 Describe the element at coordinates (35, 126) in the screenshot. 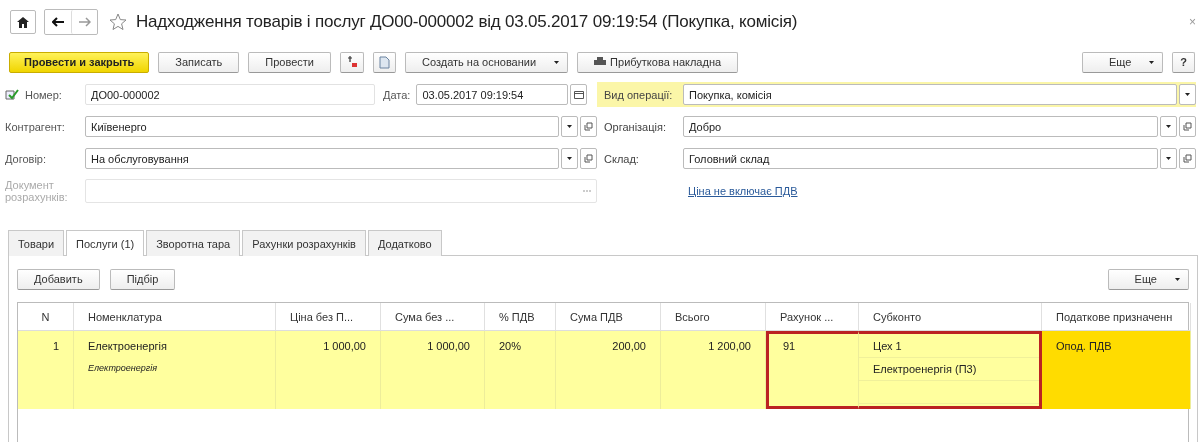

I see `field-label: Контрагент:` at that location.